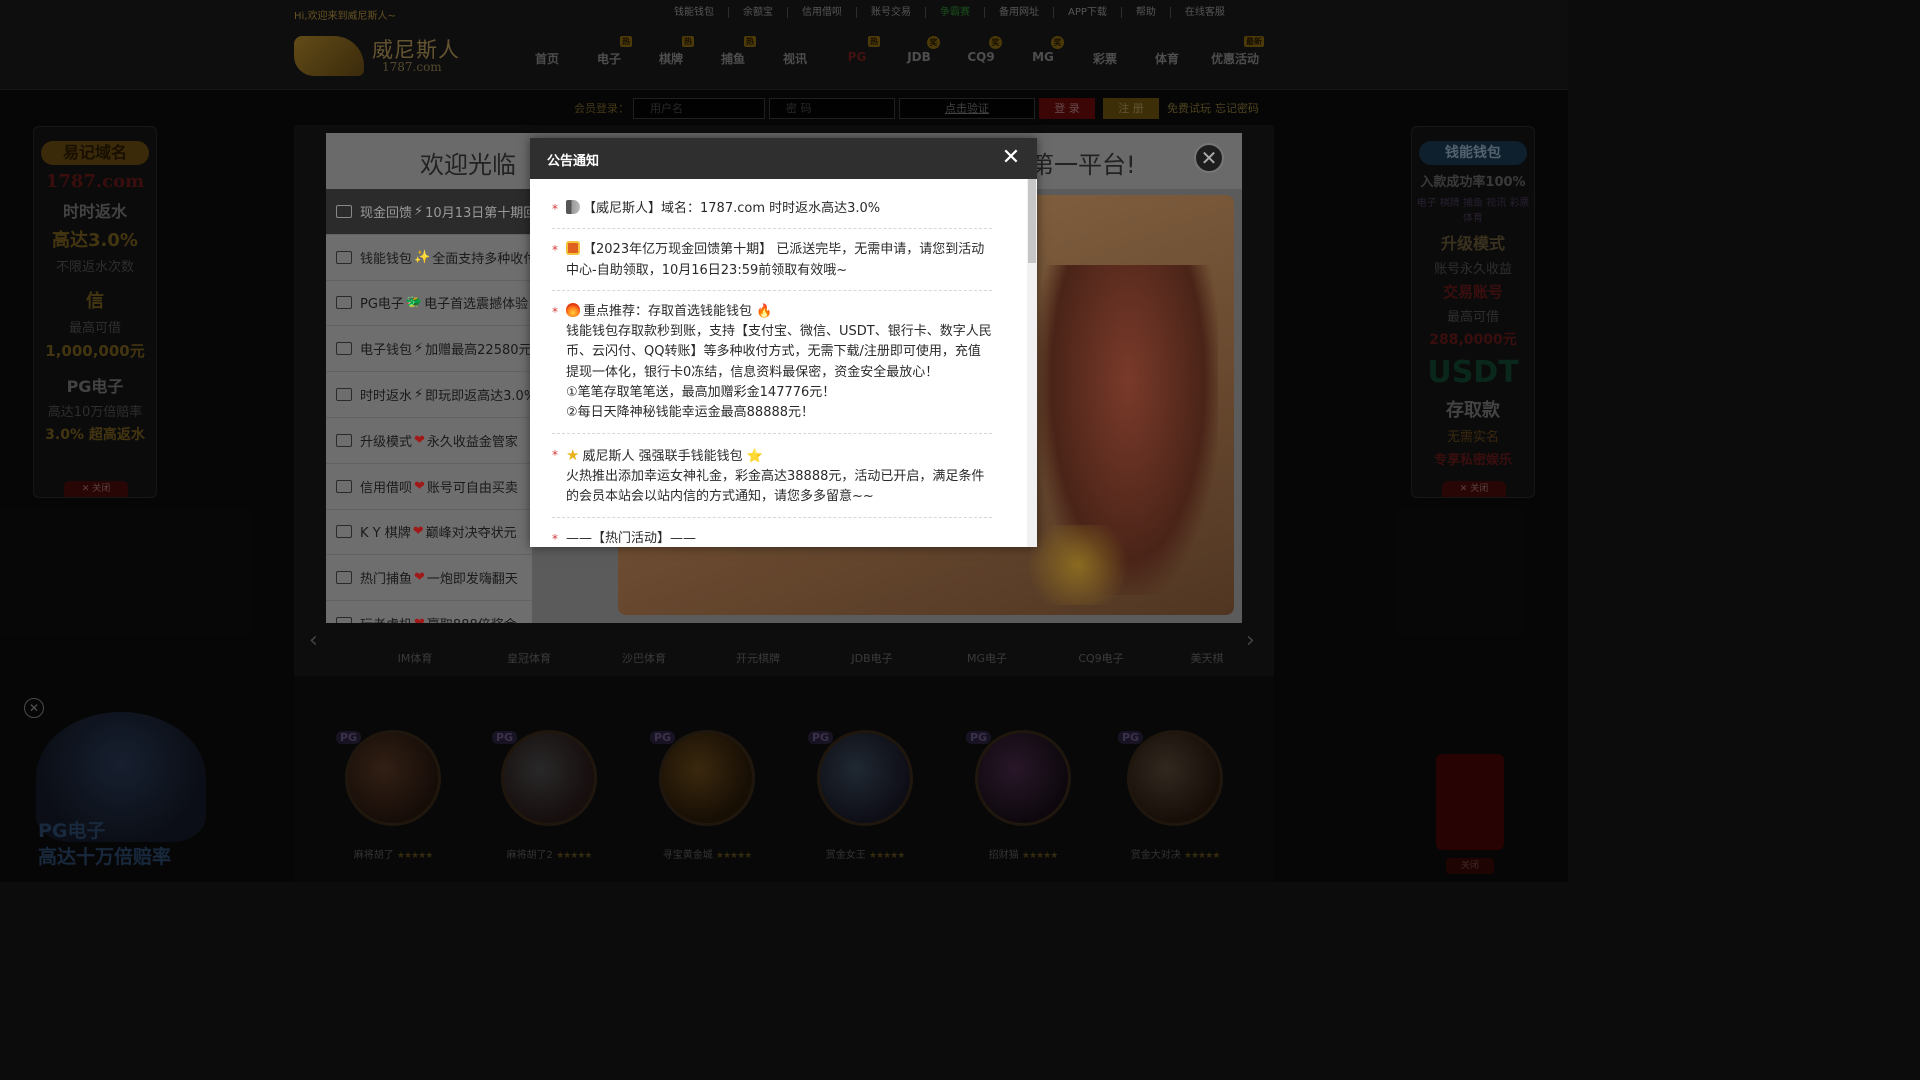 This screenshot has width=1920, height=1080. I want to click on welcome-menu-item: 电子钱包 ⚡ 加赠最高22580元, so click(429, 349).